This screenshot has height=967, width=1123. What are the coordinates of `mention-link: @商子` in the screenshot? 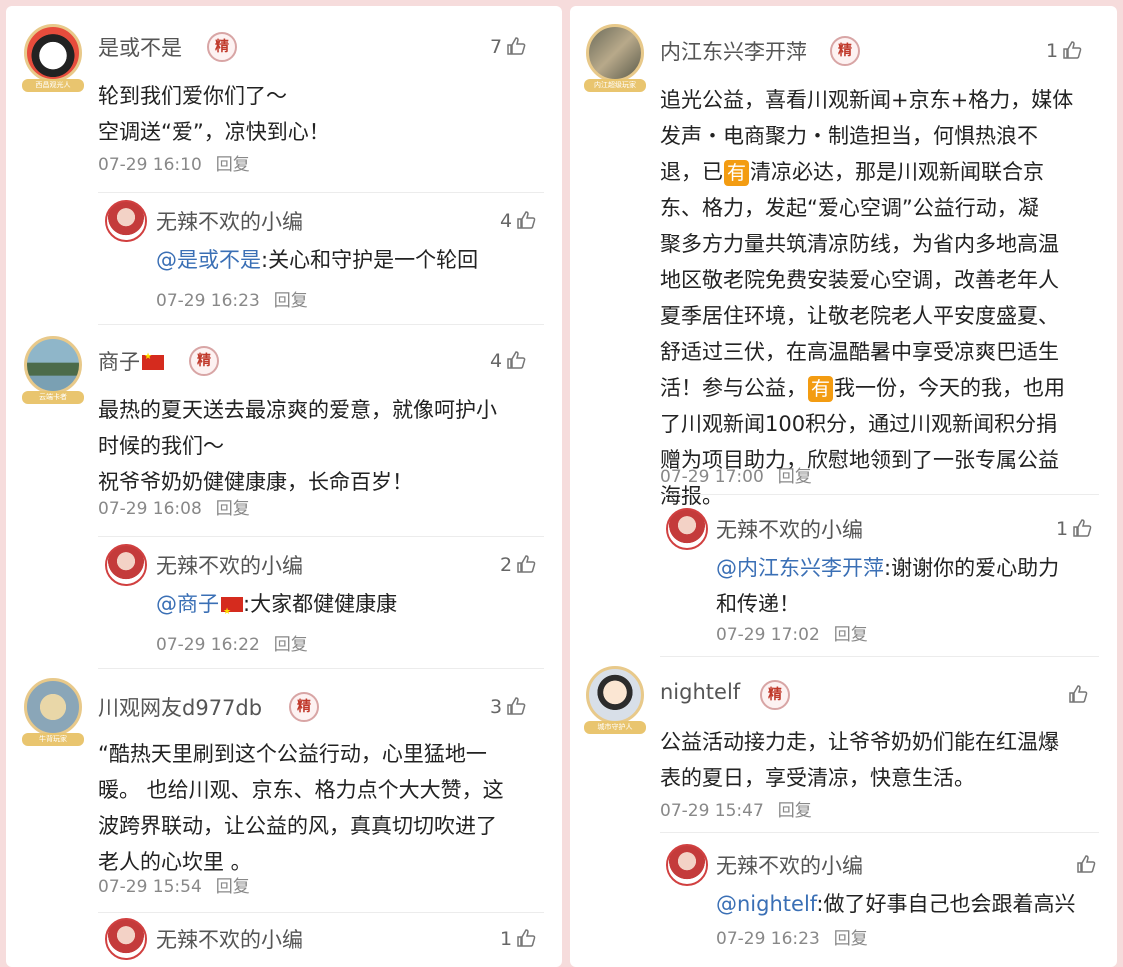 It's located at (199, 611).